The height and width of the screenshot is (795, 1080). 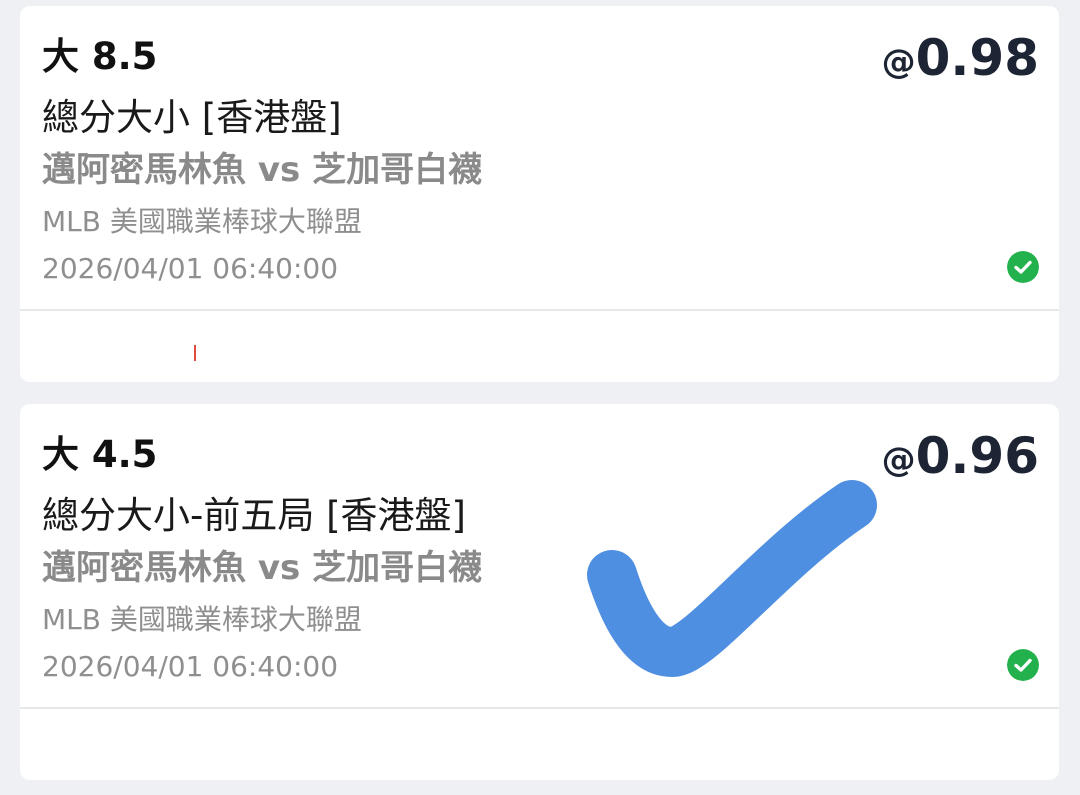 I want to click on bet-selection: 大 8.5, so click(x=100, y=56).